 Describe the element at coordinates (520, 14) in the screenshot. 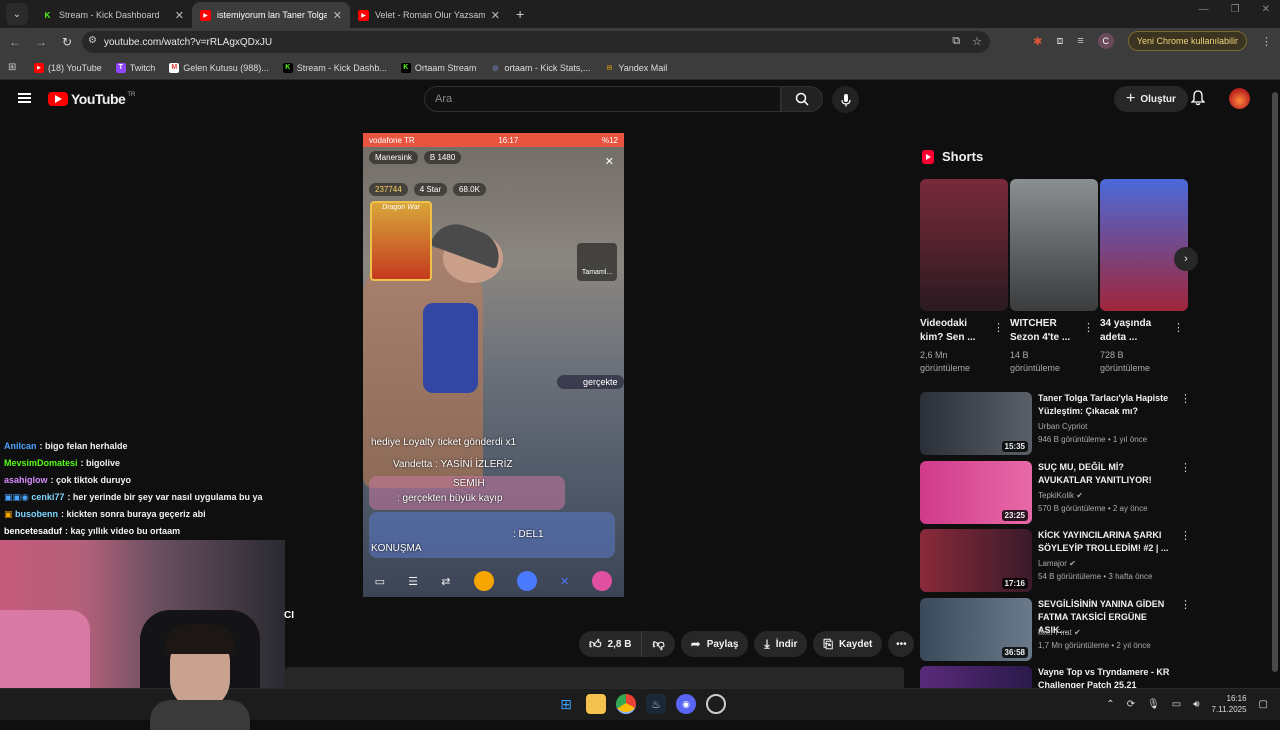

I see `new-tab-plus-icon: +` at that location.